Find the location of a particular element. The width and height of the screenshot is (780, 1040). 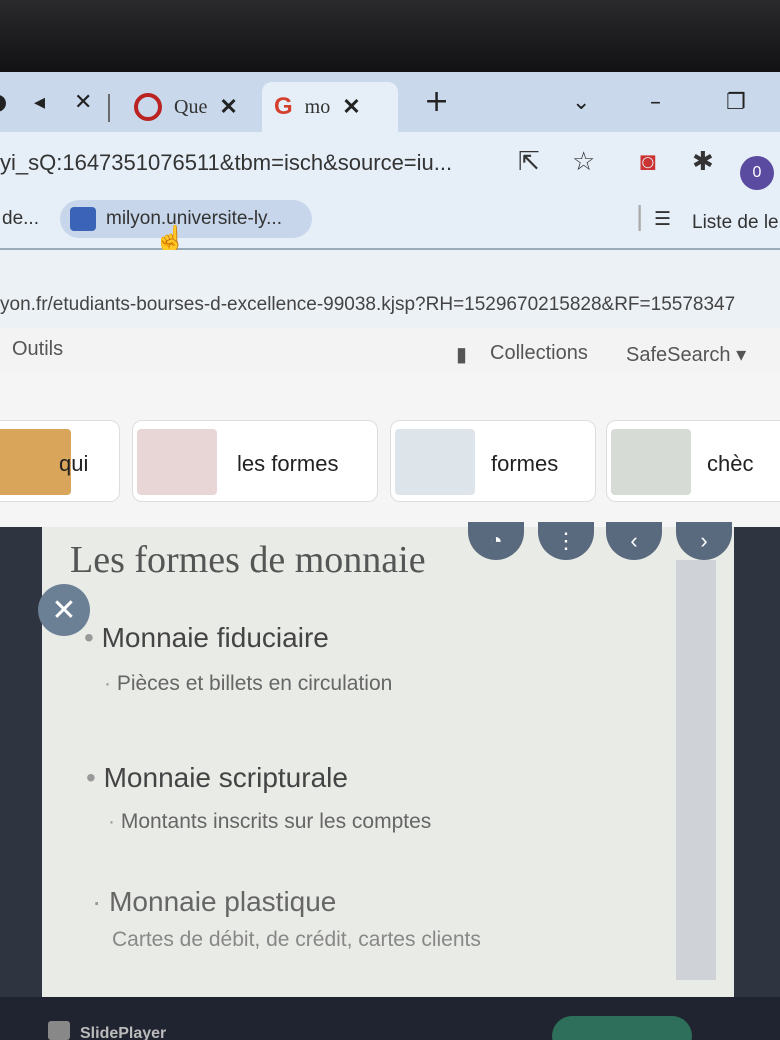

sub-bullet-text: Pièces et billets en circulation is located at coordinates (254, 683).